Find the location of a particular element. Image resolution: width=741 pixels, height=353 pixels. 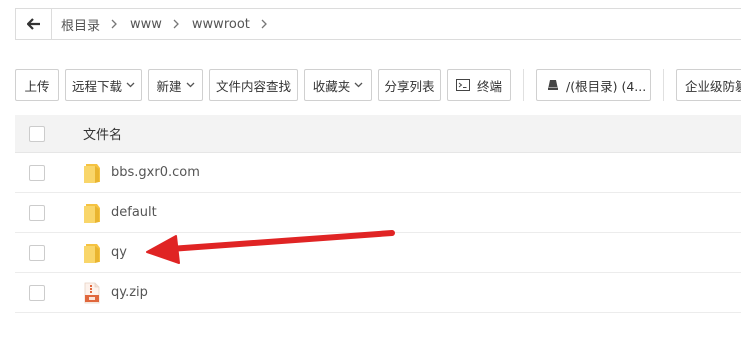

select-all-checkbox is located at coordinates (37, 133).